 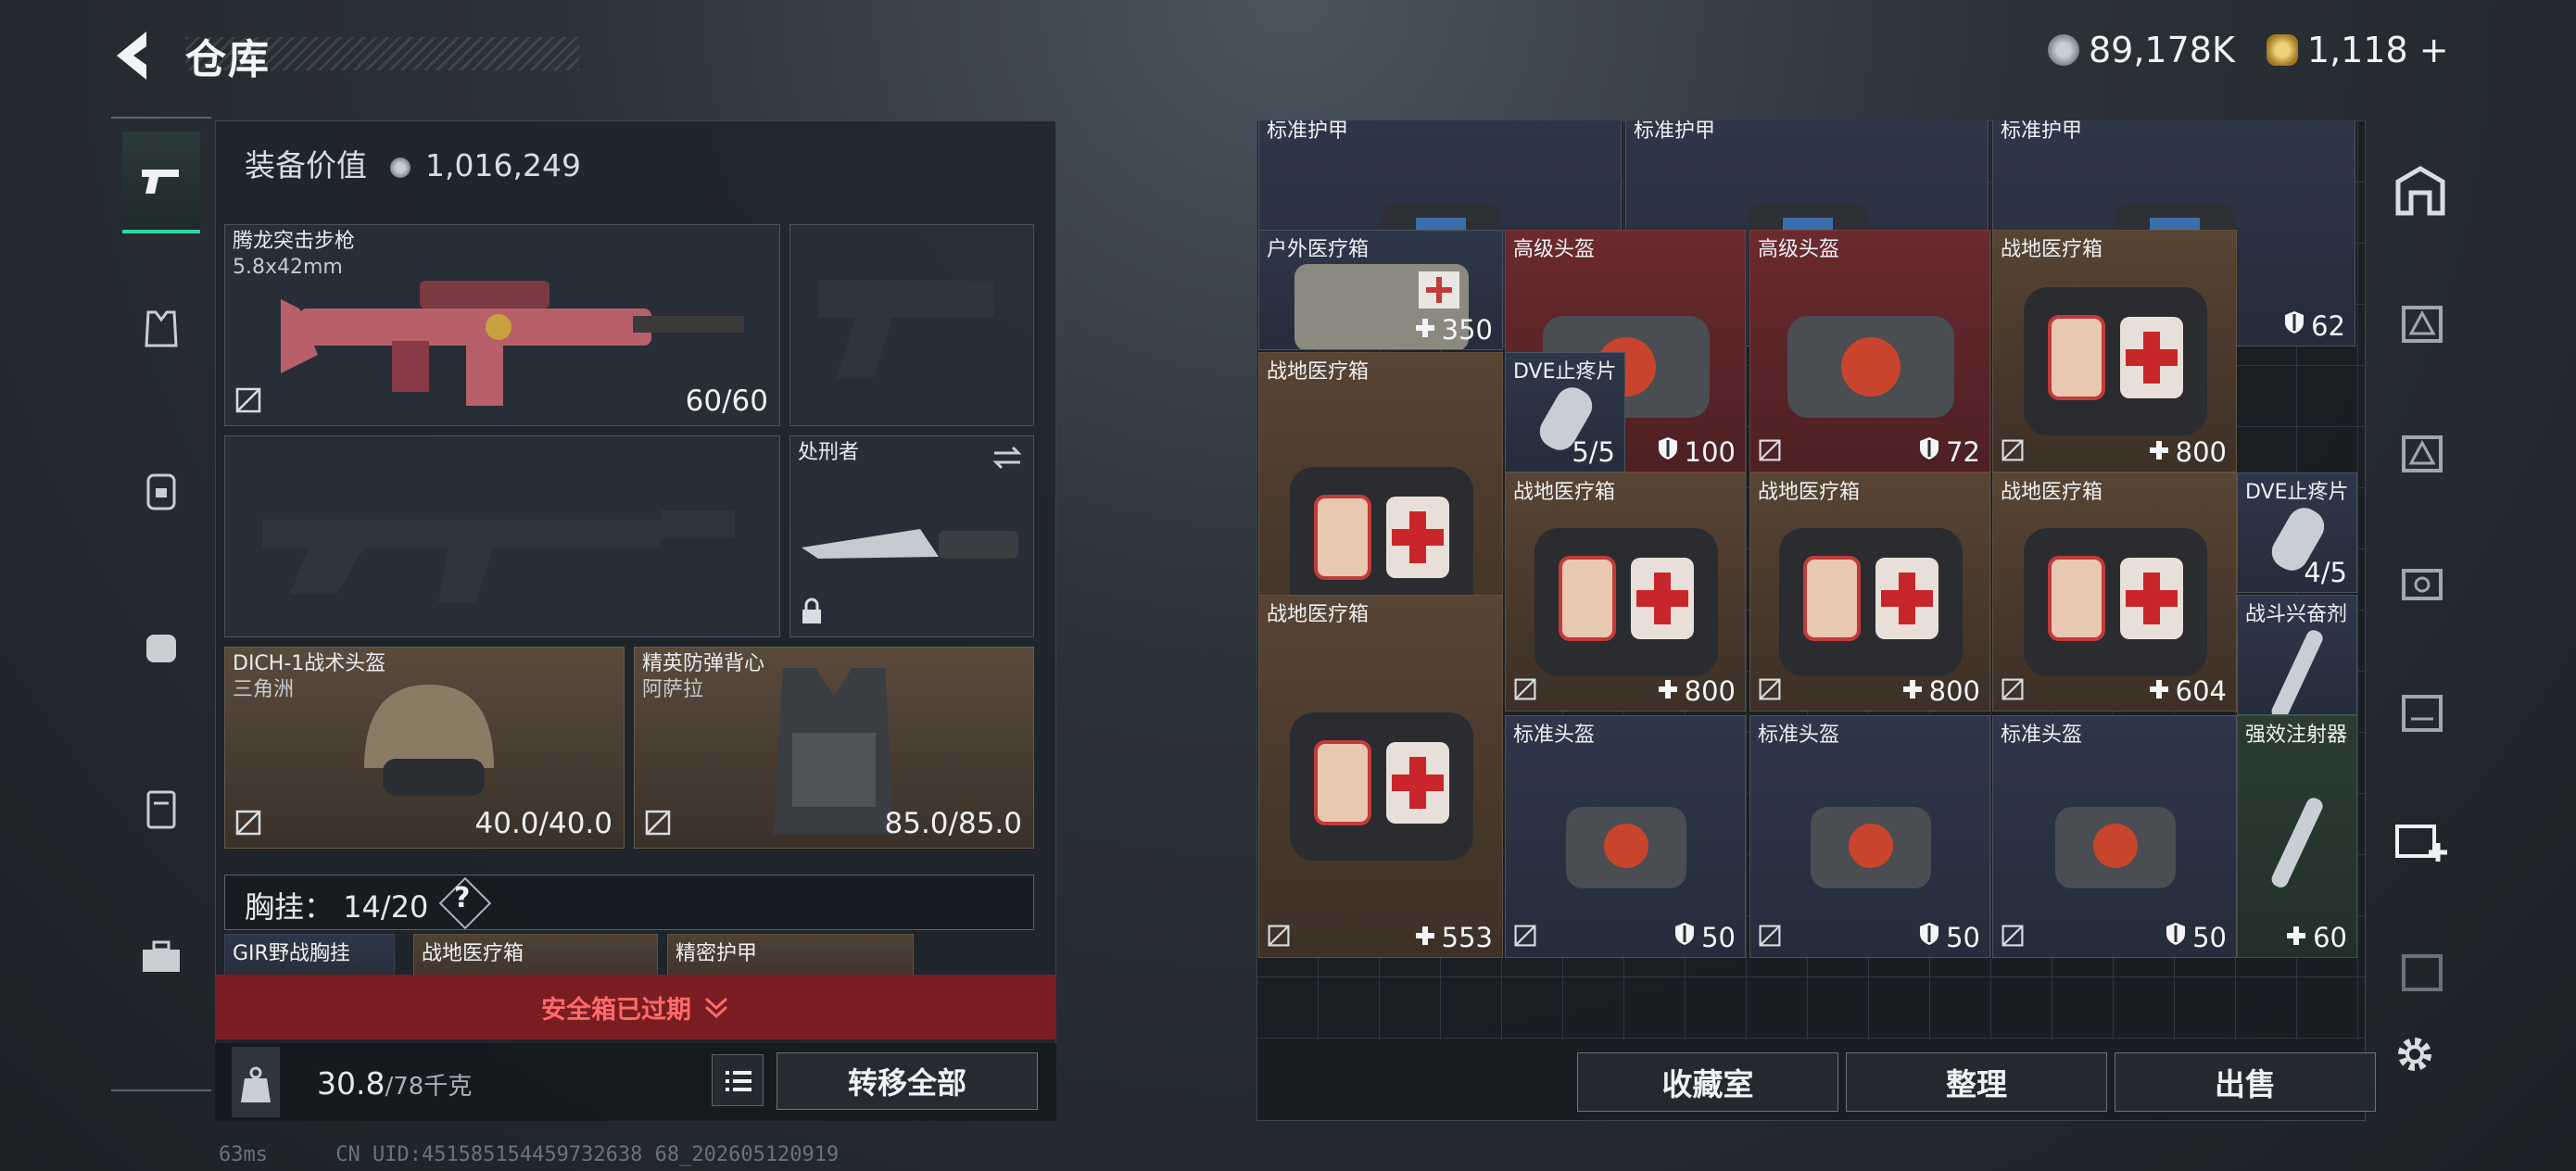 What do you see at coordinates (2420, 451) in the screenshot?
I see `tab-storage-3b` at bounding box center [2420, 451].